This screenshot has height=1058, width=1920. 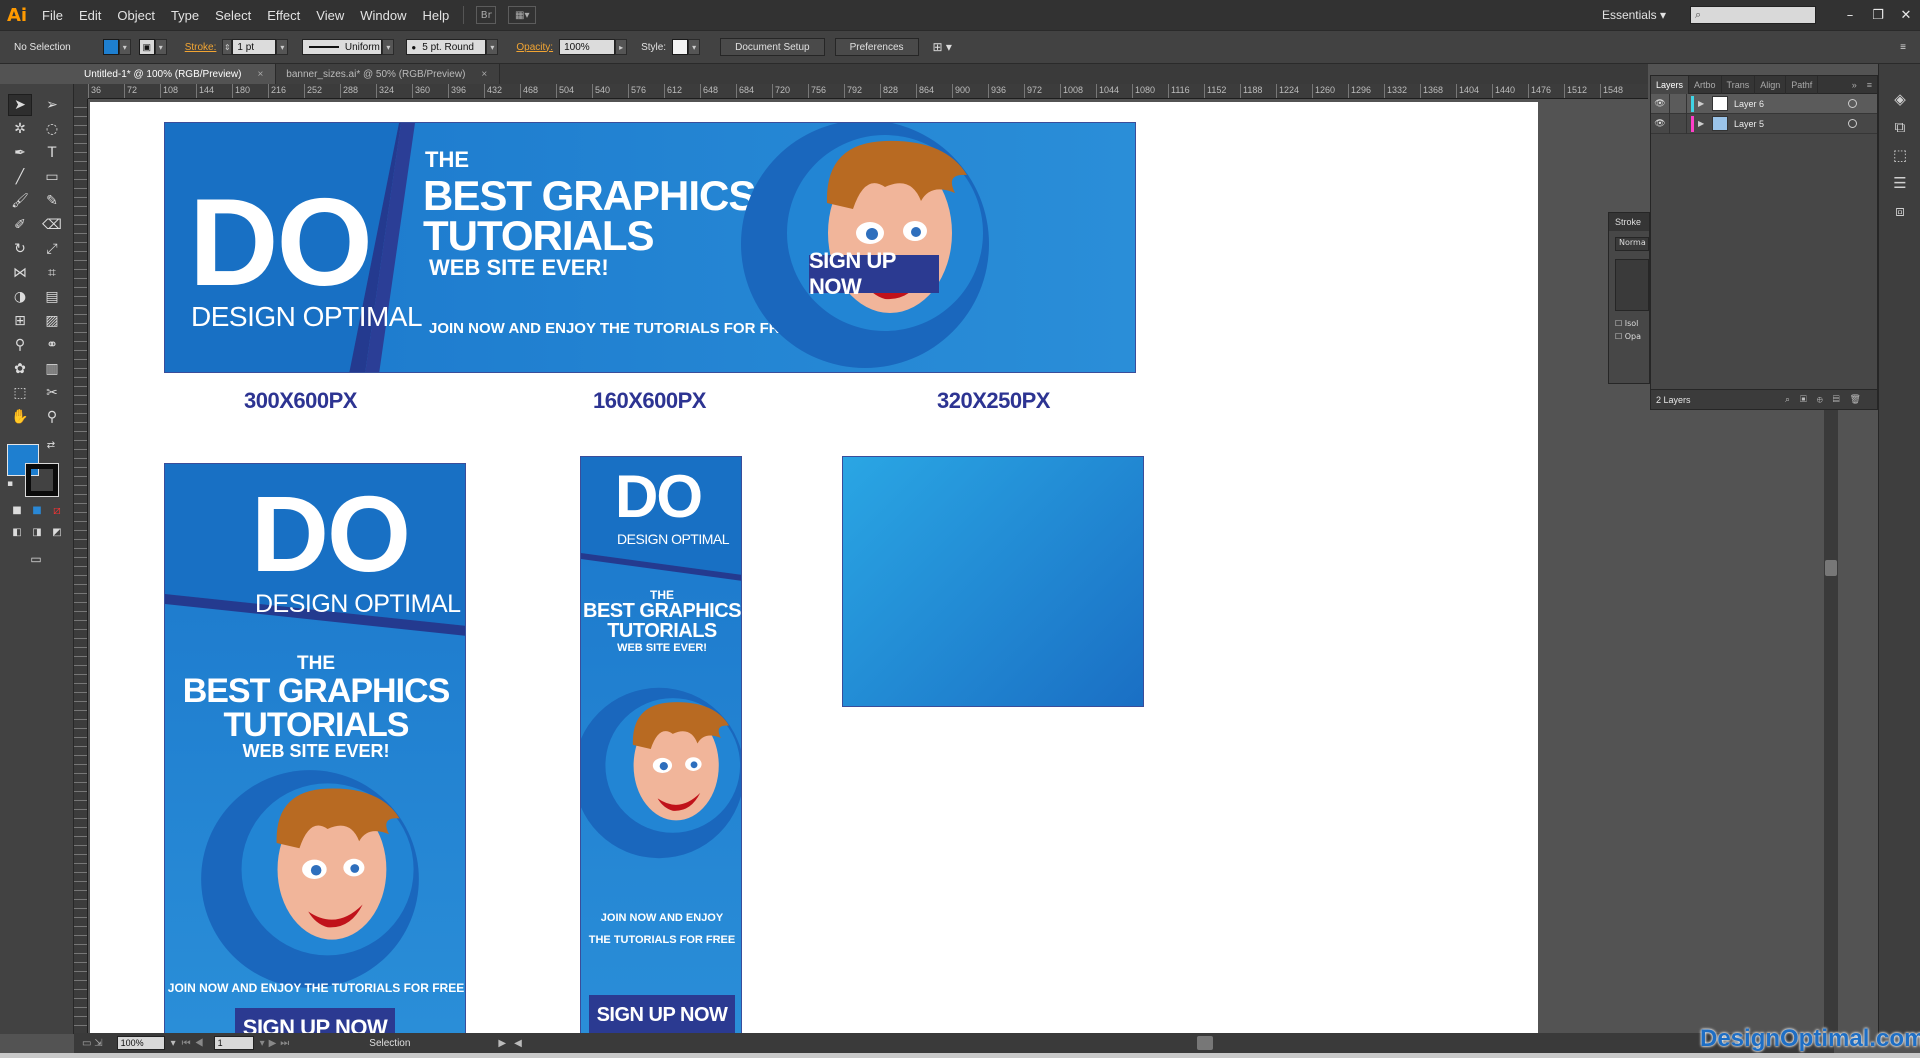 I want to click on pencil-tool-icon: ✎, so click(x=52, y=201).